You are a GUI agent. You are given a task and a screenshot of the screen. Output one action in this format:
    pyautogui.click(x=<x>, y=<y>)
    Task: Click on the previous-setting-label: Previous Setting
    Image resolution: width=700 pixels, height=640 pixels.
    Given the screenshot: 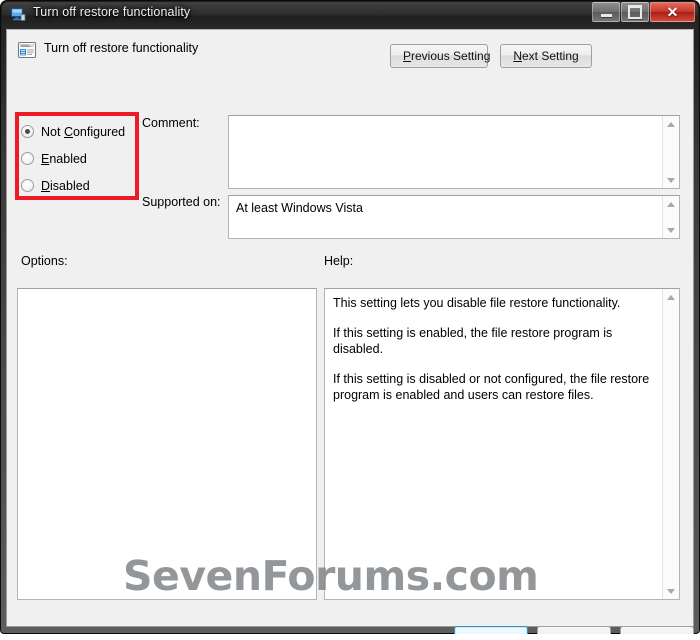 What is the action you would take?
    pyautogui.click(x=447, y=56)
    